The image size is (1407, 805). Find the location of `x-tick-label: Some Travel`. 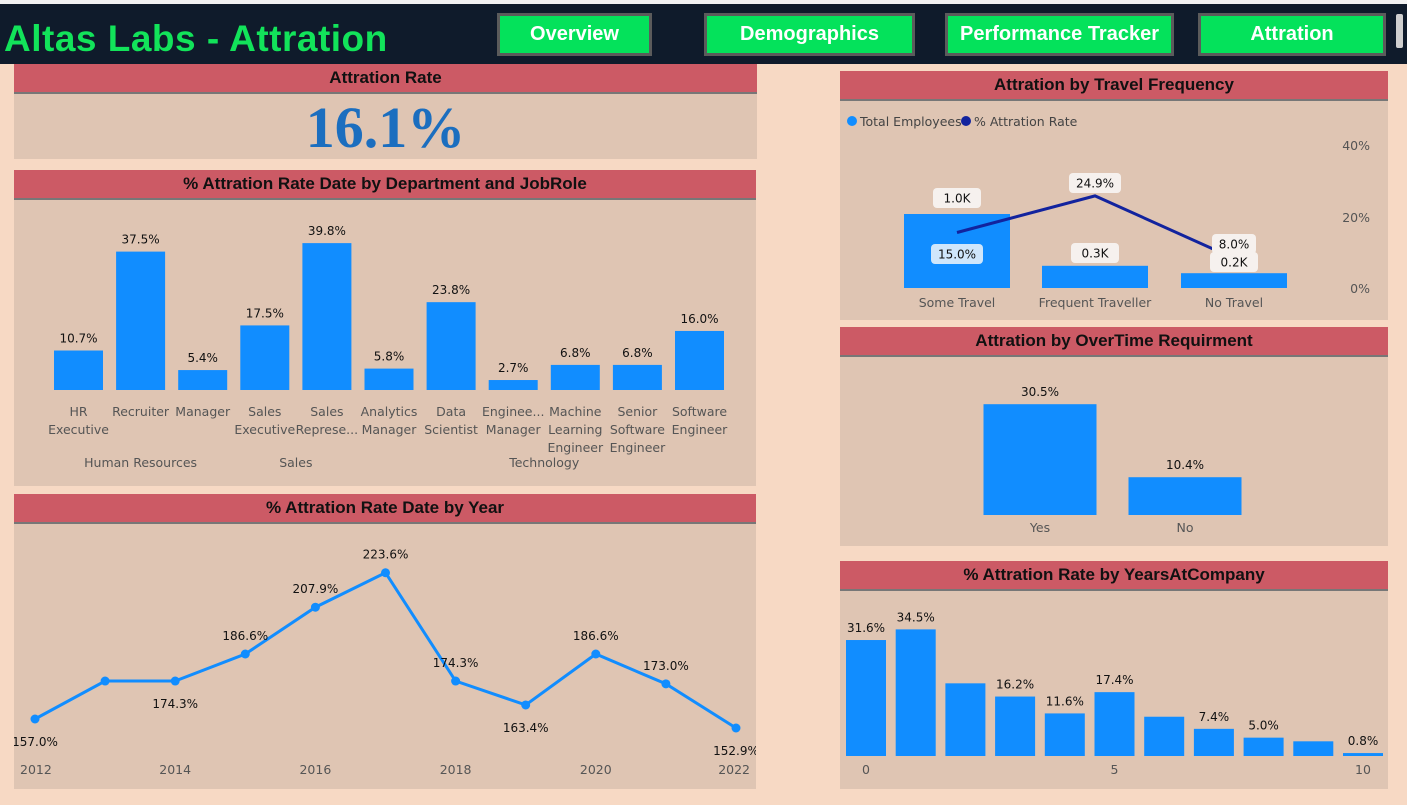

x-tick-label: Some Travel is located at coordinates (957, 302).